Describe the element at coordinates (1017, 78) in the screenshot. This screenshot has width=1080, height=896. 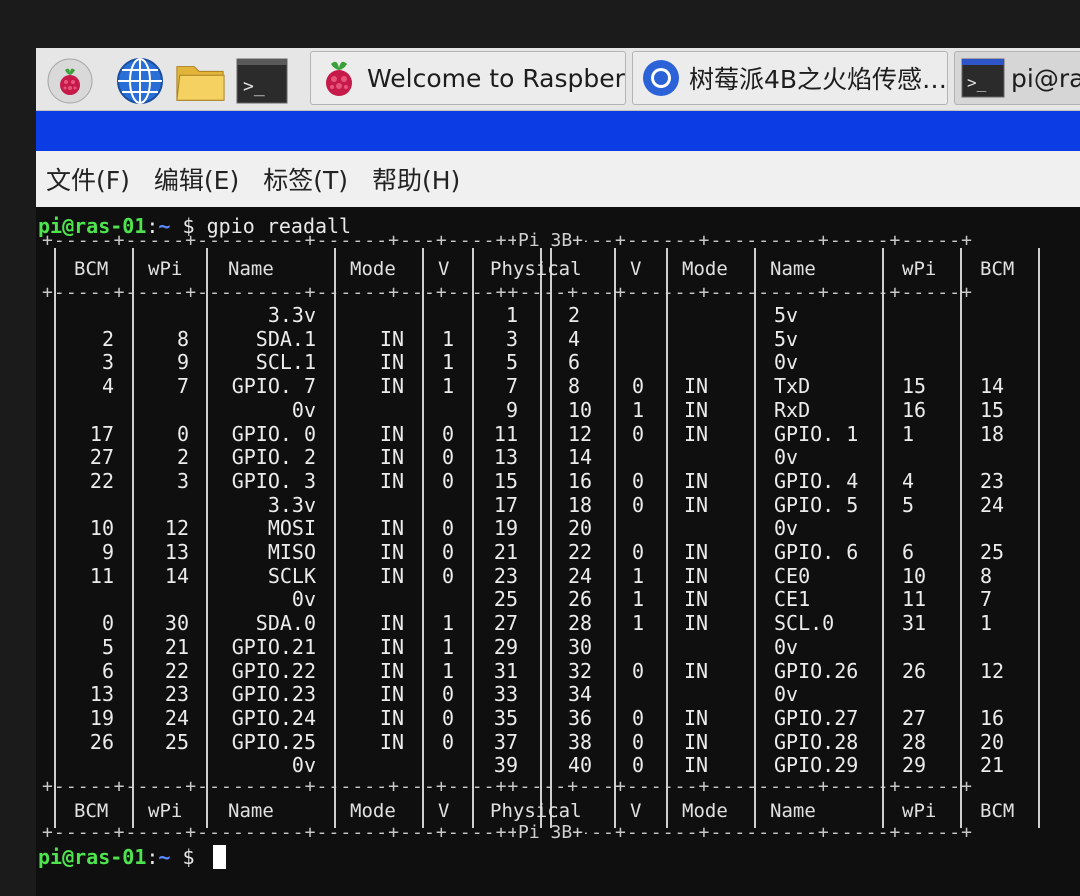
I see `task-terminal: >_ pi@ras` at that location.